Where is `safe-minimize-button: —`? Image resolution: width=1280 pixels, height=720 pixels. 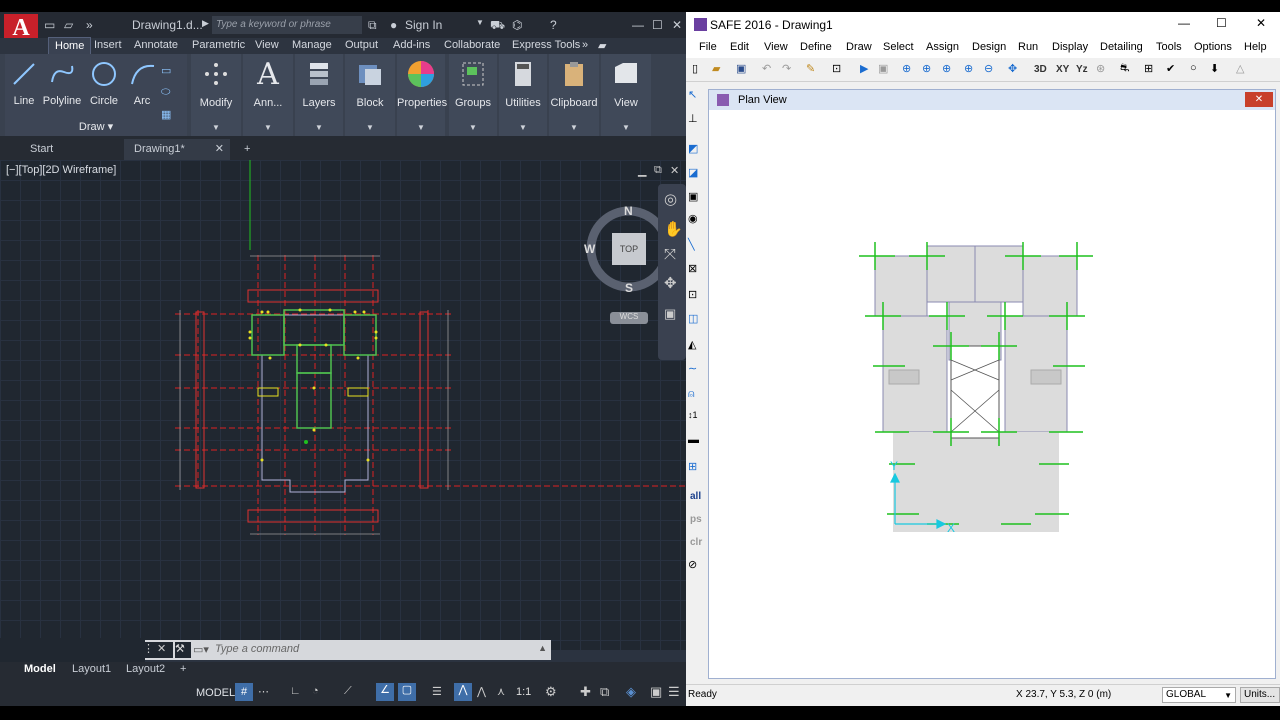
safe-minimize-button: — is located at coordinates (1184, 23).